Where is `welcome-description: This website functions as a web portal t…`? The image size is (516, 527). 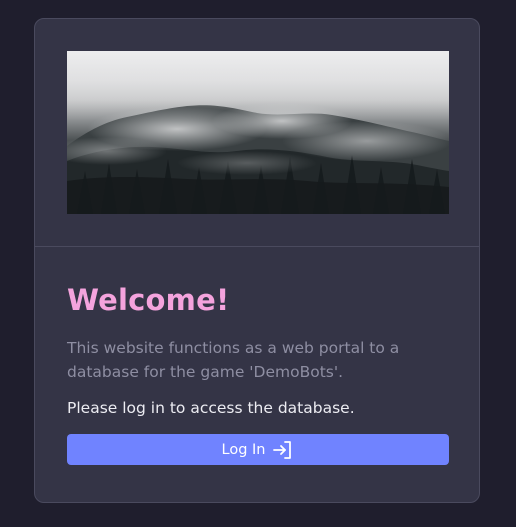
welcome-description: This website functions as a web portal t… is located at coordinates (233, 360).